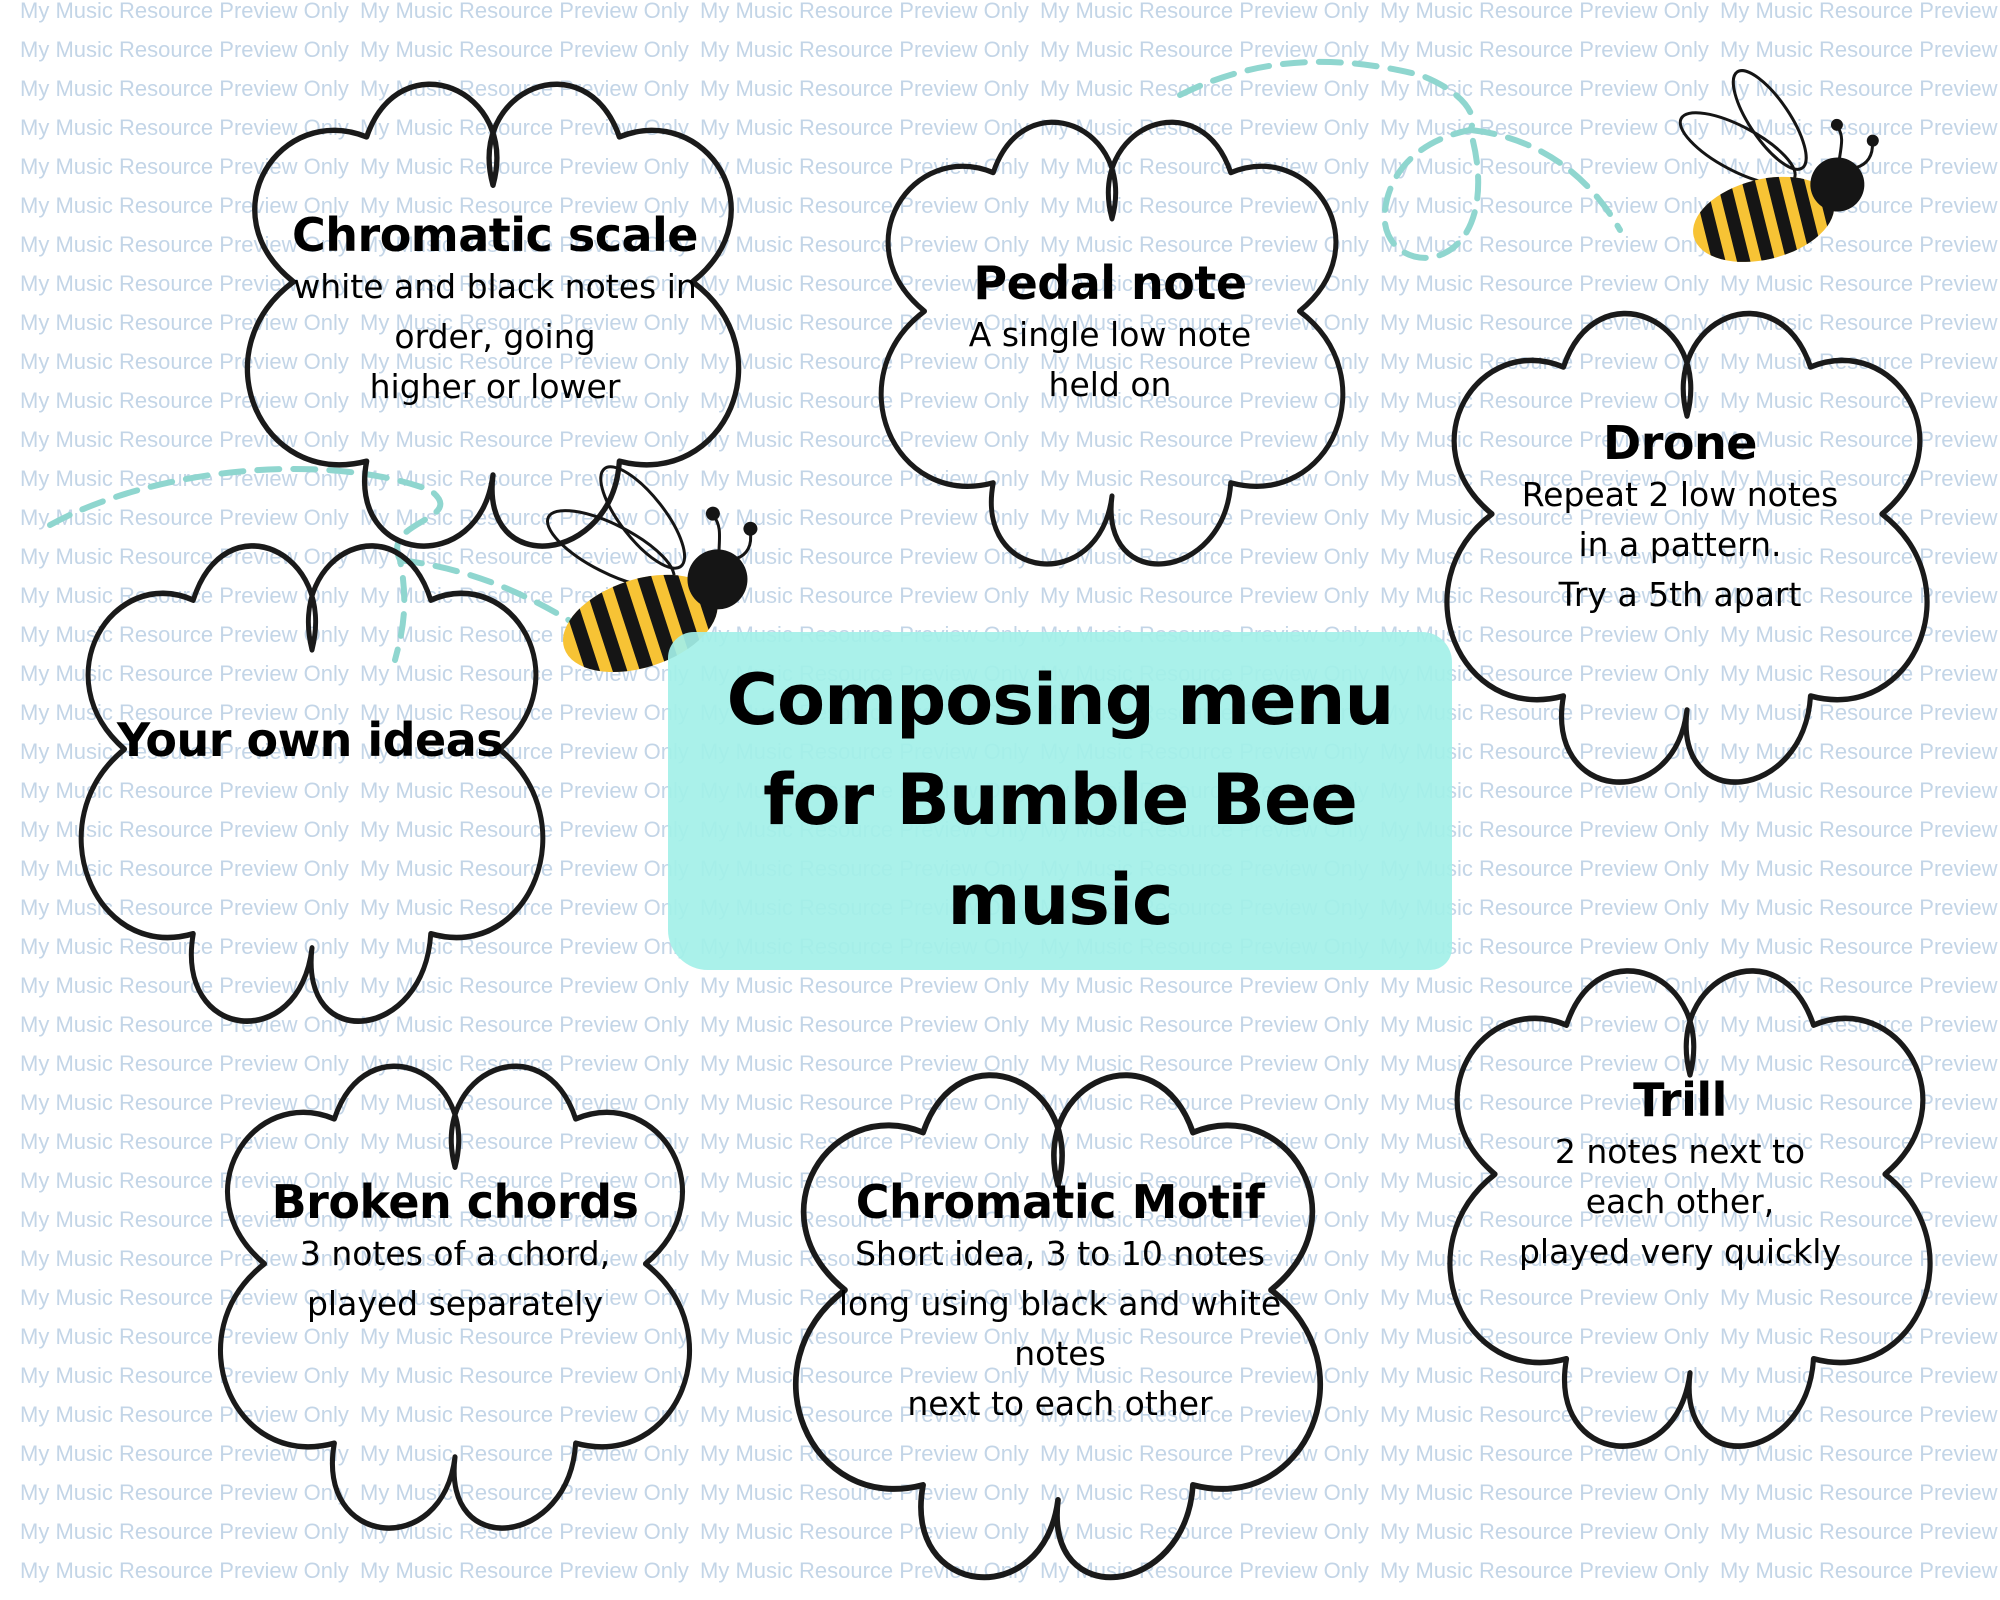  Describe the element at coordinates (1060, 800) in the screenshot. I see `page-title: Composing menu for Bumble Bee music` at that location.